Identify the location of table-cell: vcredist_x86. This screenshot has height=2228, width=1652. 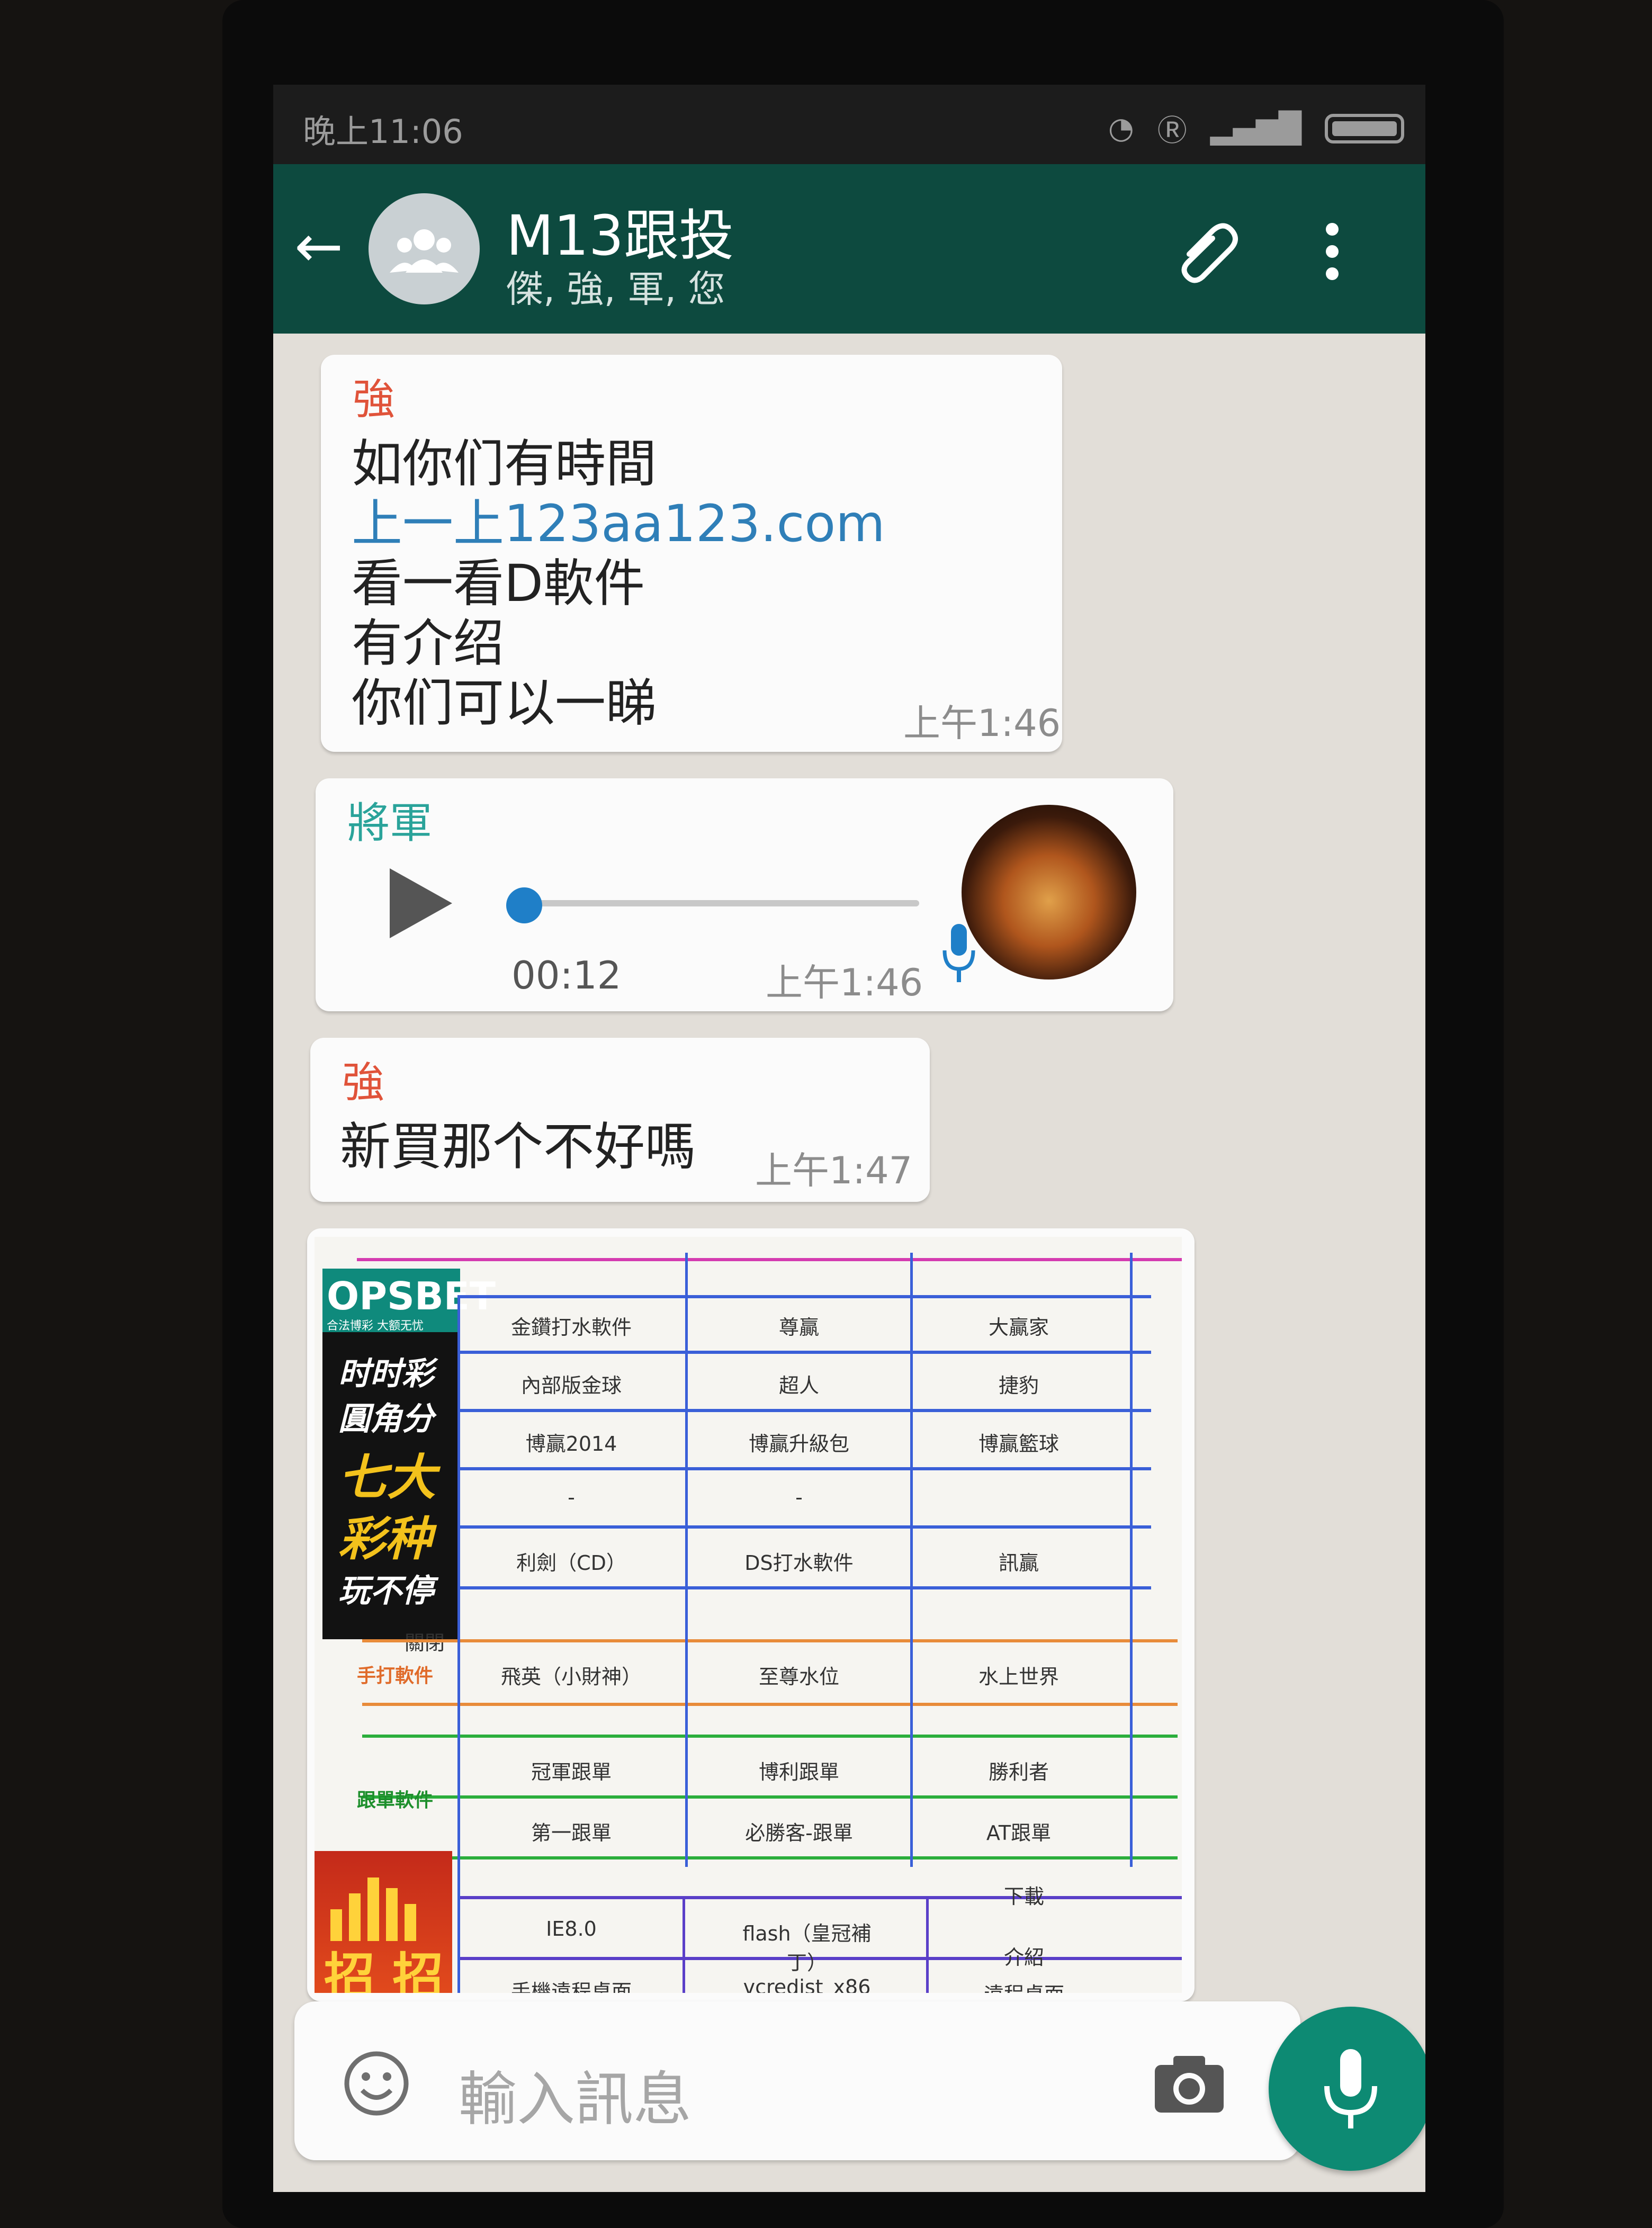
(807, 1984).